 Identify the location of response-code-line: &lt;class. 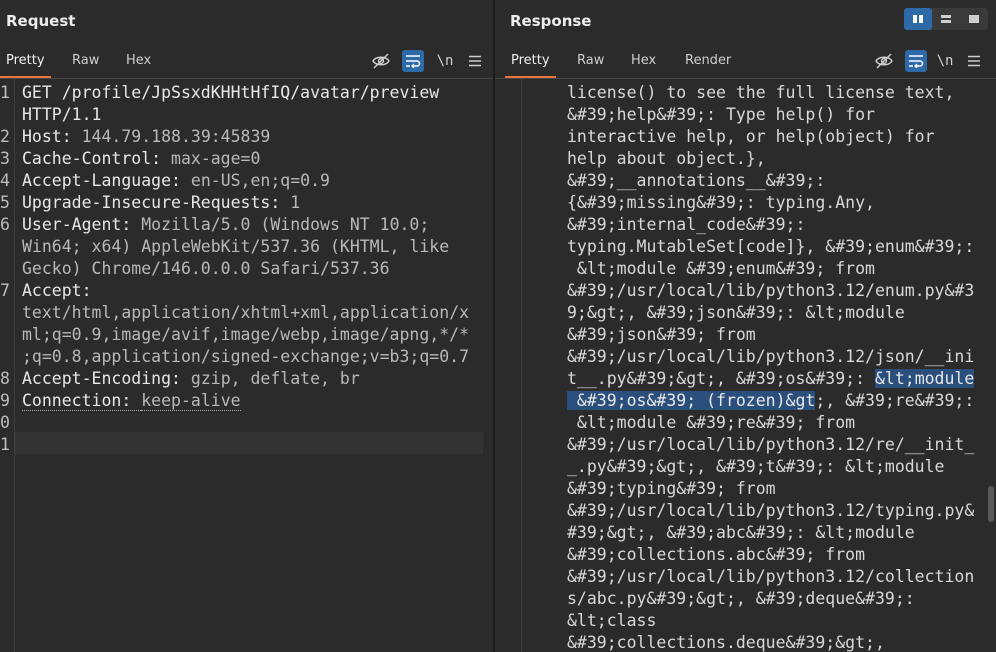
(612, 620).